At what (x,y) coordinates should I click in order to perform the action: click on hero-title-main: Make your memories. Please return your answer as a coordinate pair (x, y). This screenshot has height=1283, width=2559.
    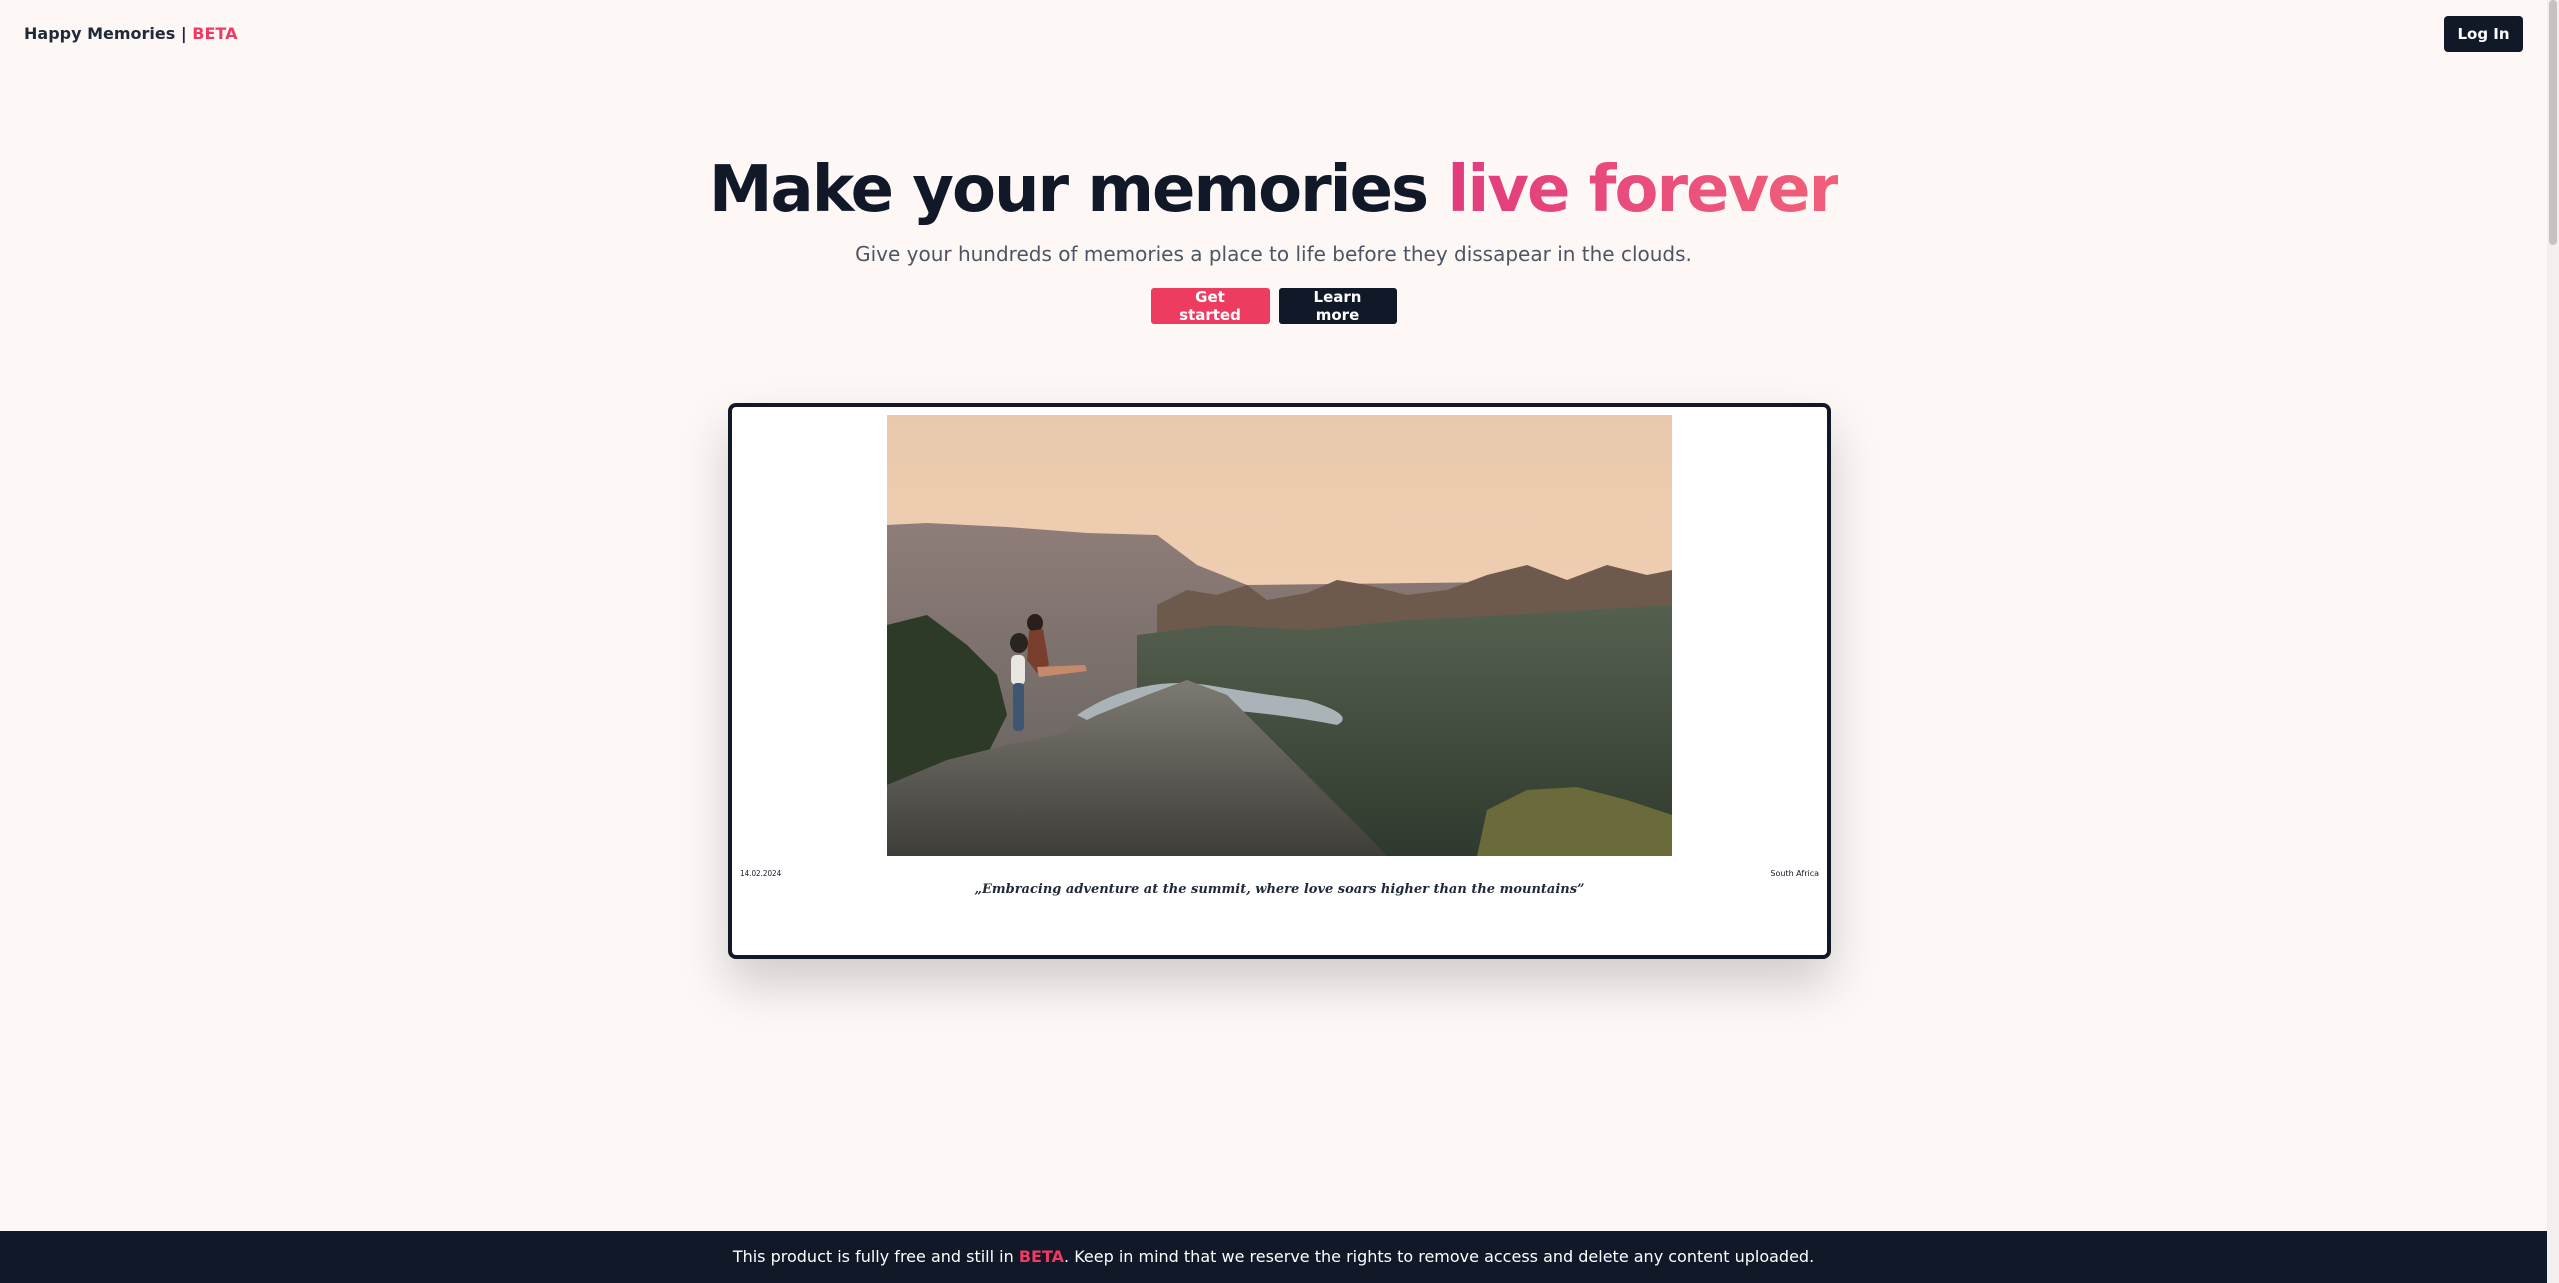
    Looking at the image, I should click on (1078, 190).